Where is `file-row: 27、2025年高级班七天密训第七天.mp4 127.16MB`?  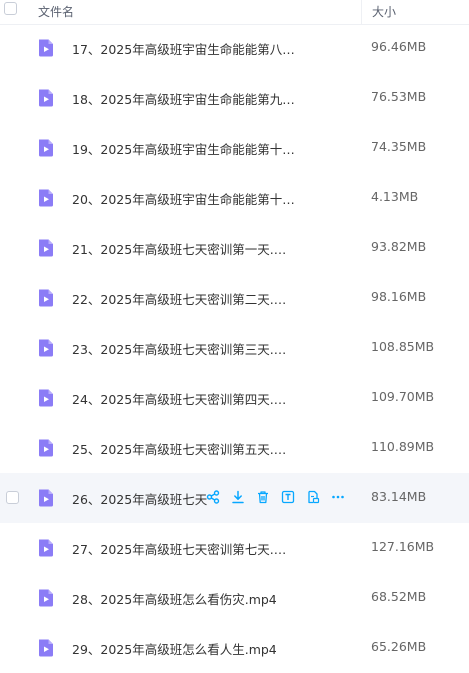 file-row: 27、2025年高级班七天密训第七天.mp4 127.16MB is located at coordinates (234, 548).